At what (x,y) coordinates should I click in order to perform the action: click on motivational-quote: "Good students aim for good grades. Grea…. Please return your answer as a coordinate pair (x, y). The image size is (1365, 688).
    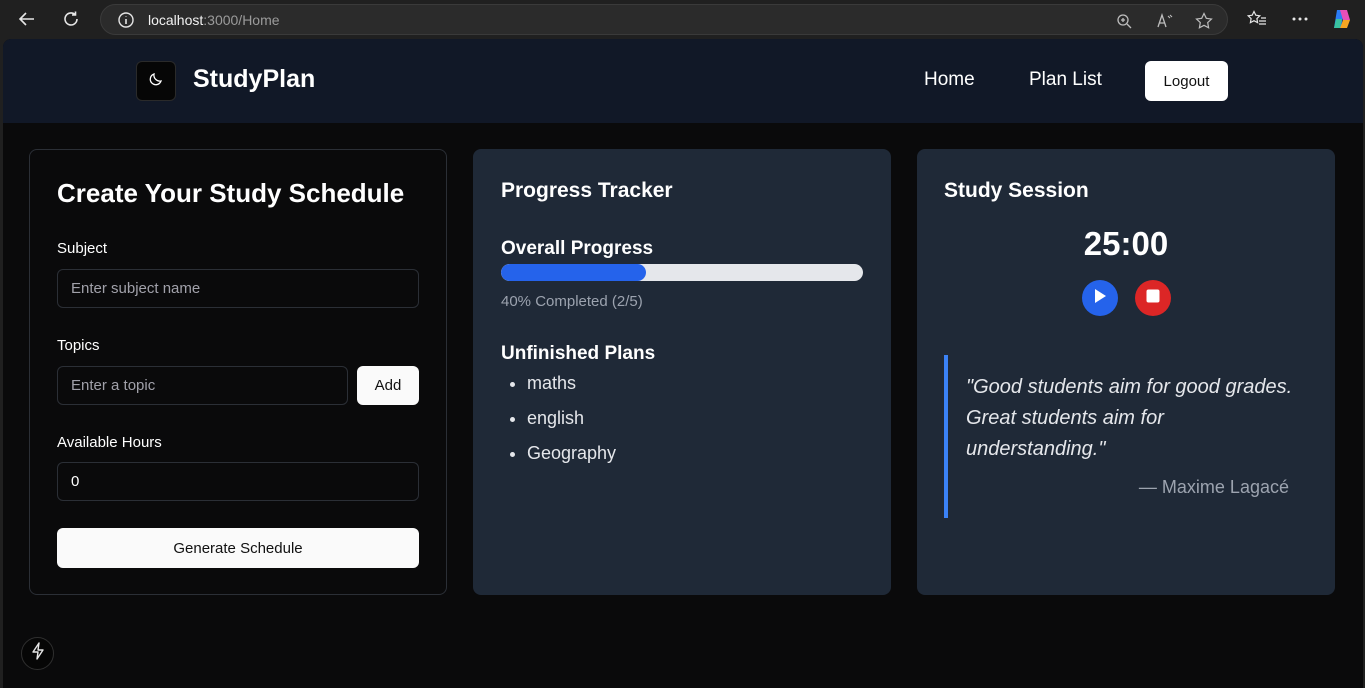
    Looking at the image, I should click on (1124, 436).